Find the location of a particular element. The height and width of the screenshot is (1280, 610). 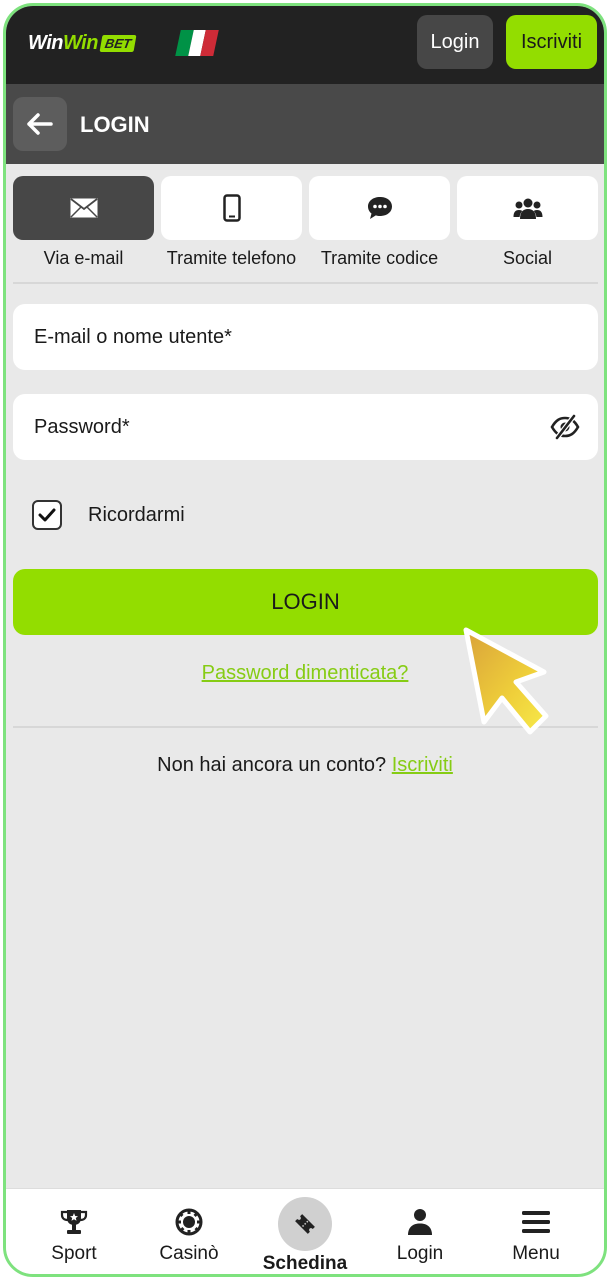

nav-betslip-label: Schedina is located at coordinates (305, 1263).